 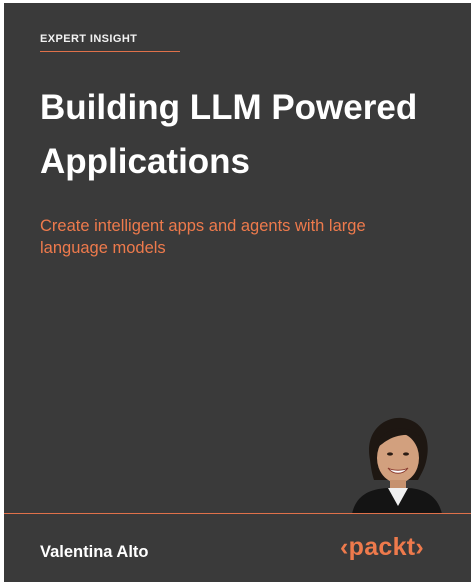 I want to click on packt-logo: ‹packt›, so click(x=382, y=547).